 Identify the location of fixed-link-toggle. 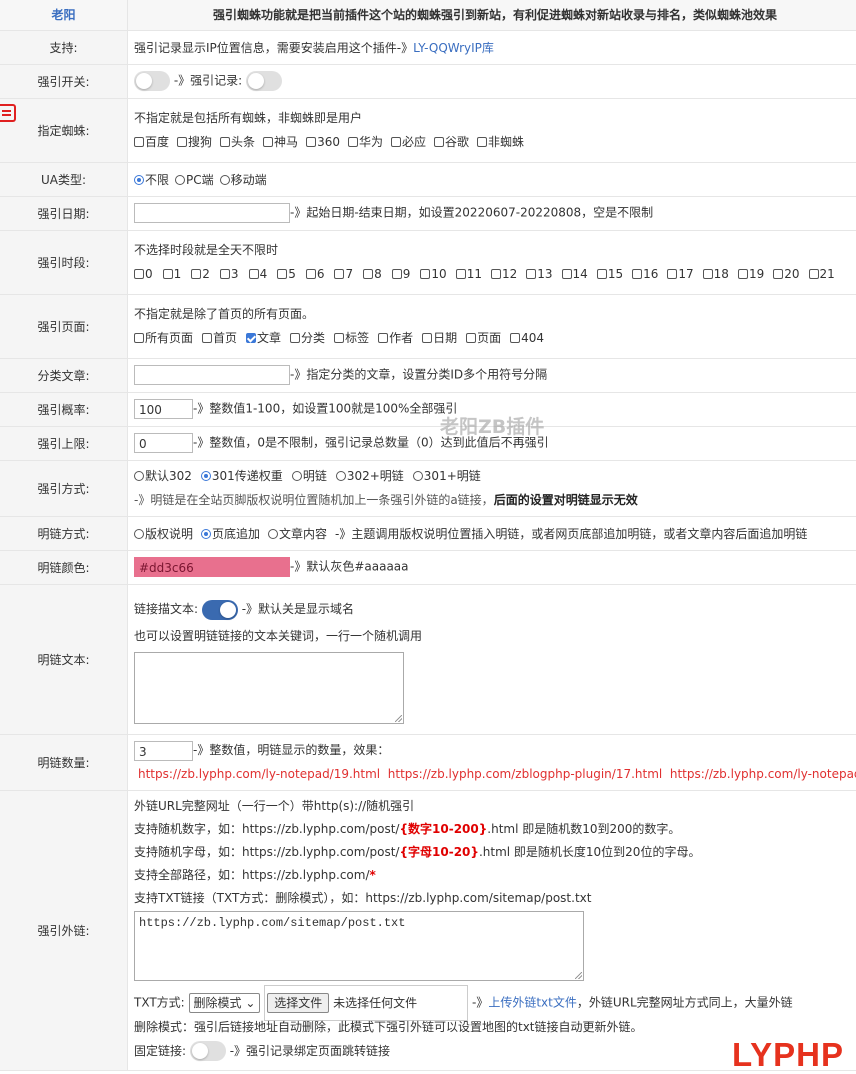
(208, 1051).